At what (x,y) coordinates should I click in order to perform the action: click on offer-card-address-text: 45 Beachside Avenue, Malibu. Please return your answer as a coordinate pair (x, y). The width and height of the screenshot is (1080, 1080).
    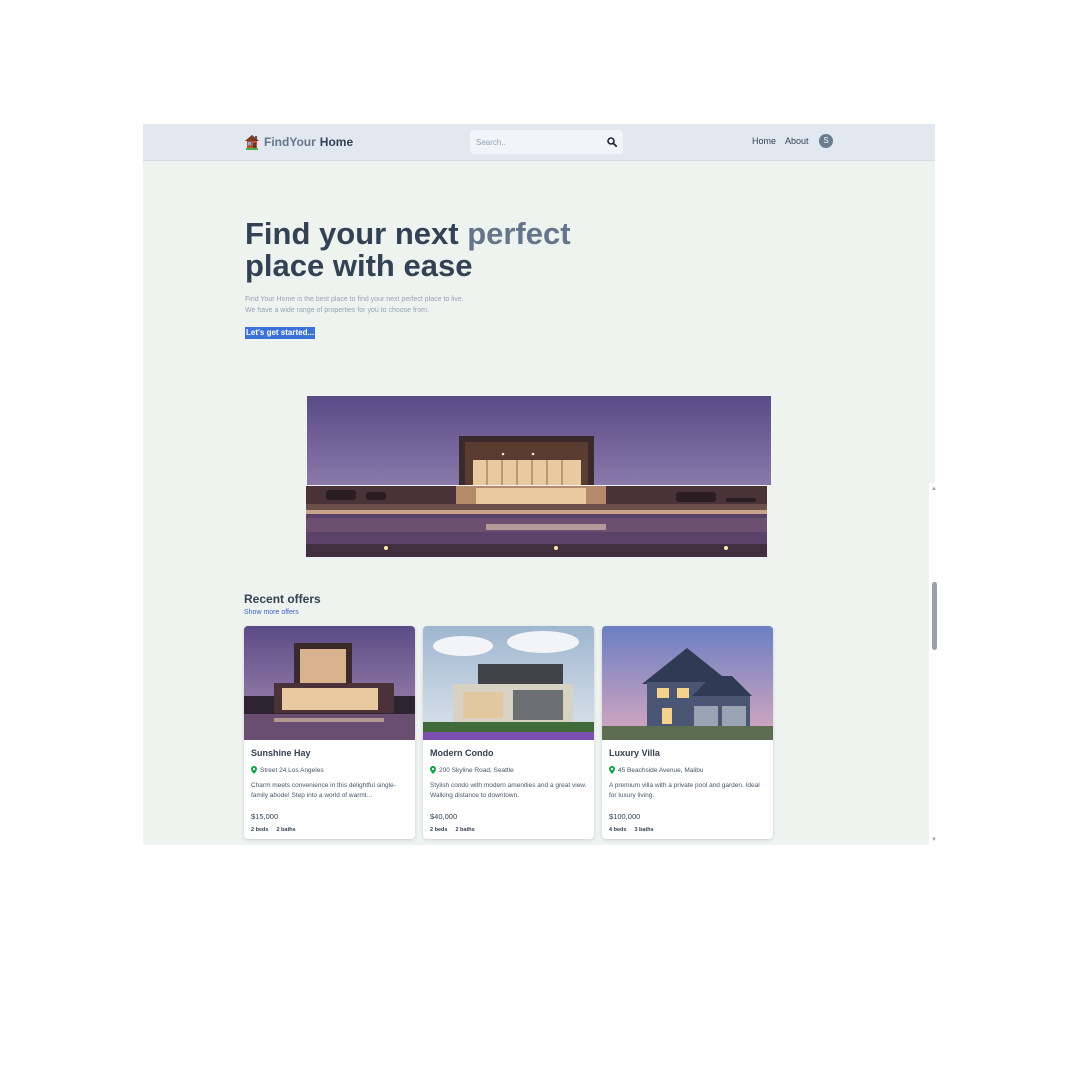
    Looking at the image, I should click on (661, 770).